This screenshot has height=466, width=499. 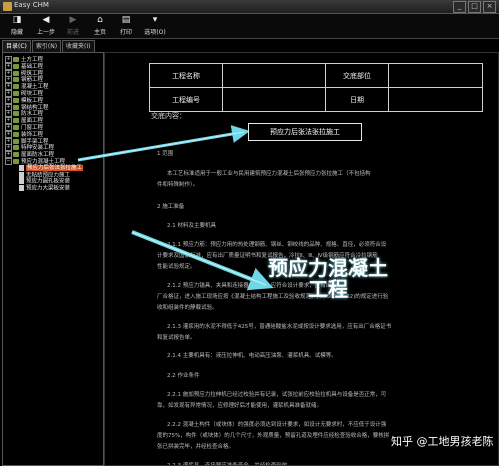 What do you see at coordinates (328, 278) in the screenshot?
I see `overlay-title: 预应力混凝土 工程` at bounding box center [328, 278].